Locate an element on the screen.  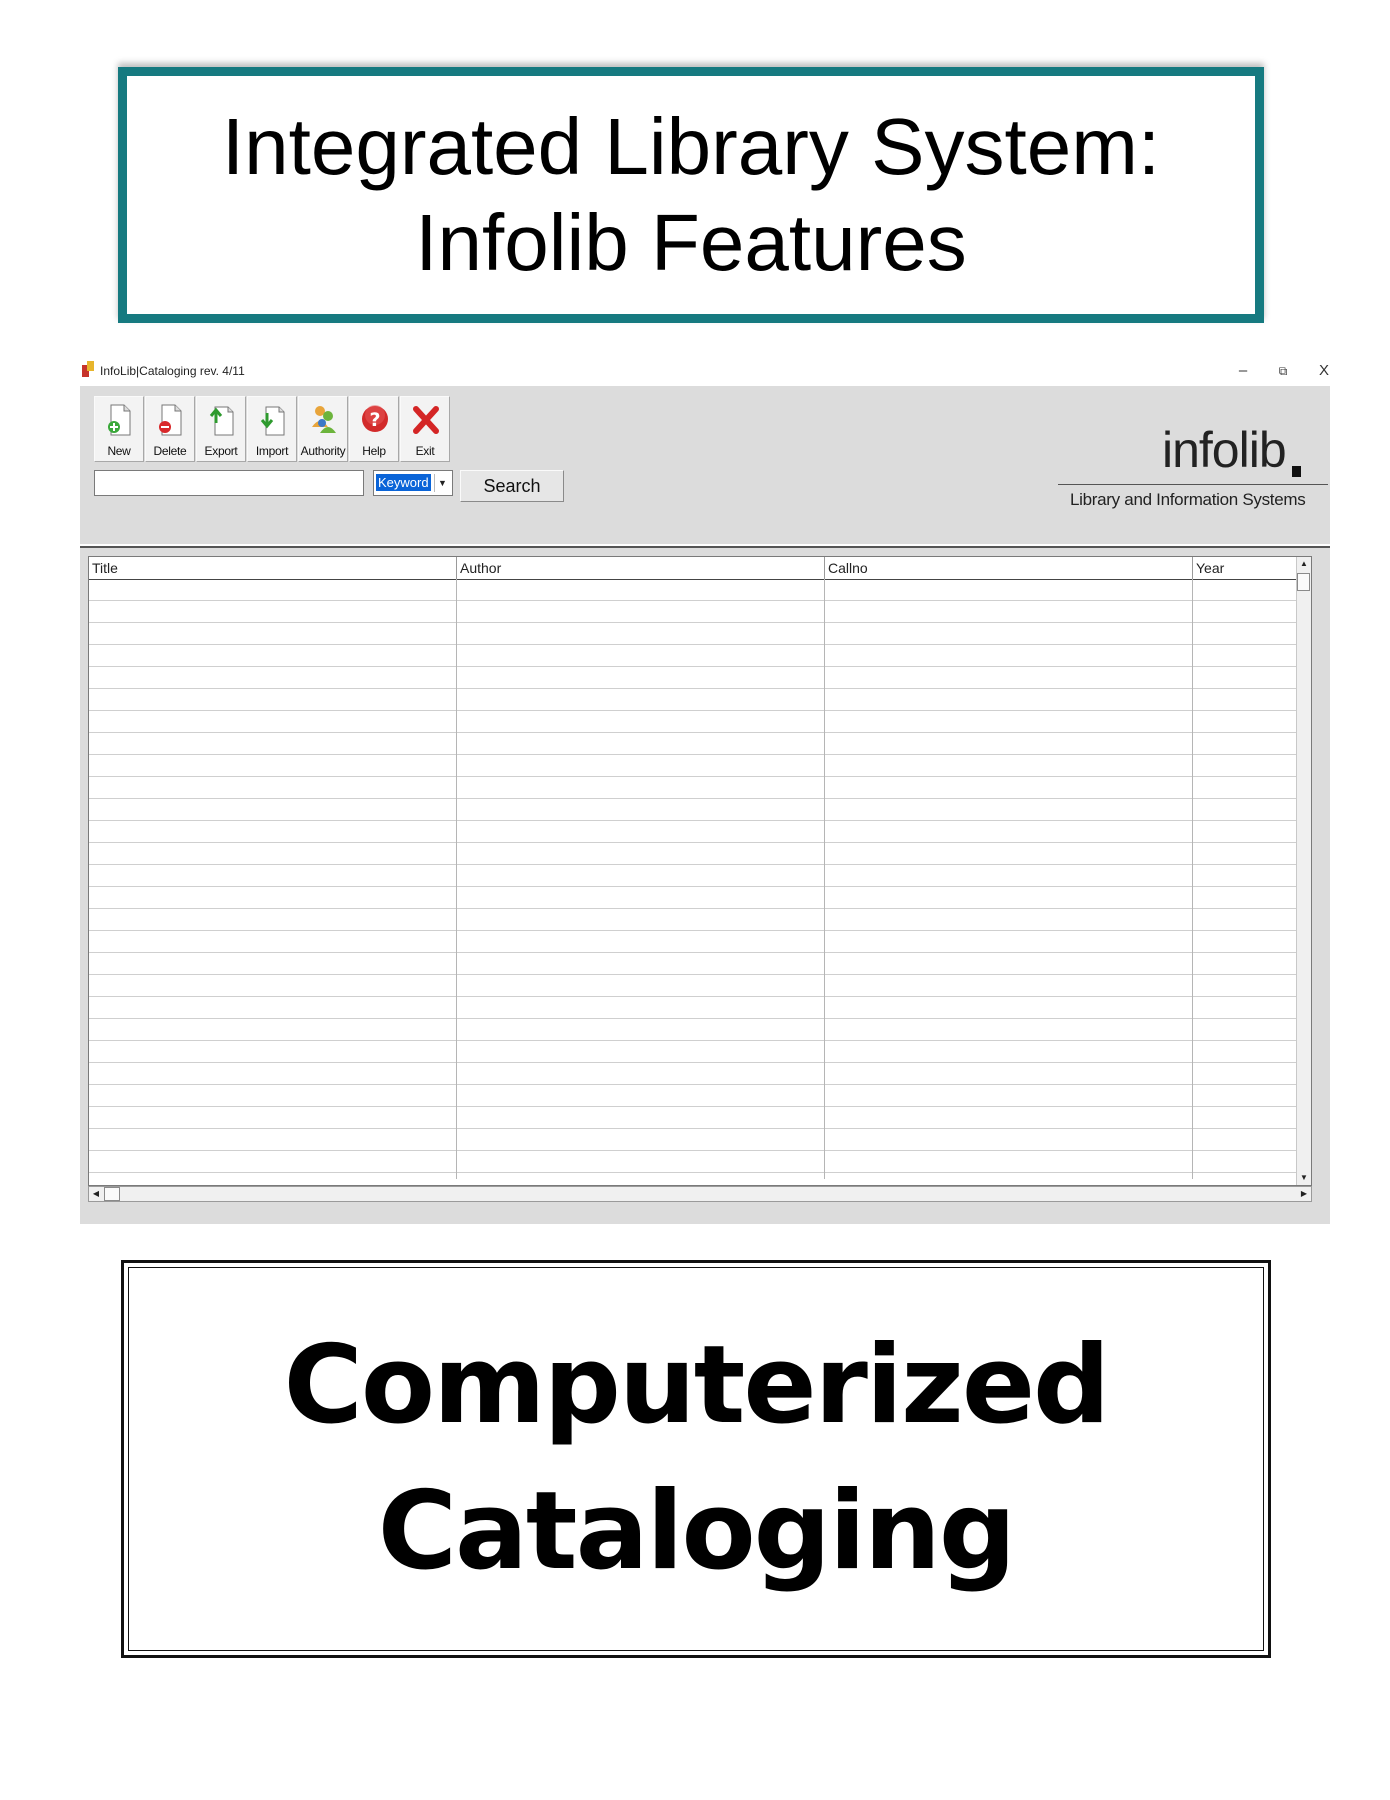
column-header-callno: Callno is located at coordinates (1009, 568).